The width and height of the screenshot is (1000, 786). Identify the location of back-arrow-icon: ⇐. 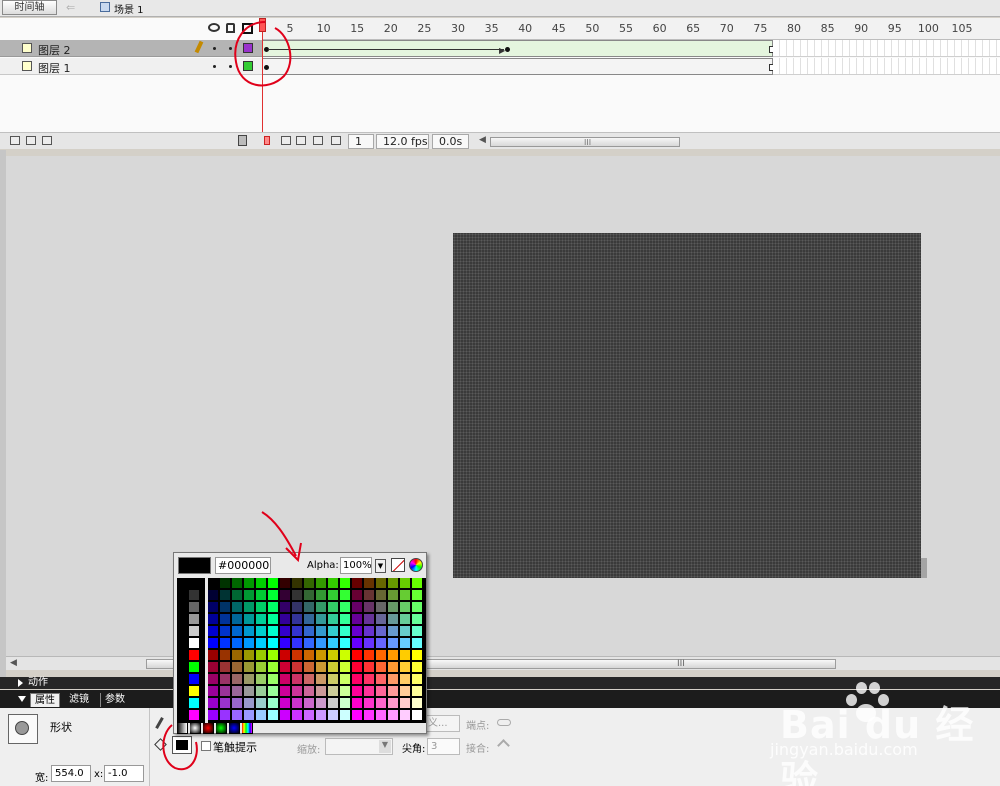
(73, 7).